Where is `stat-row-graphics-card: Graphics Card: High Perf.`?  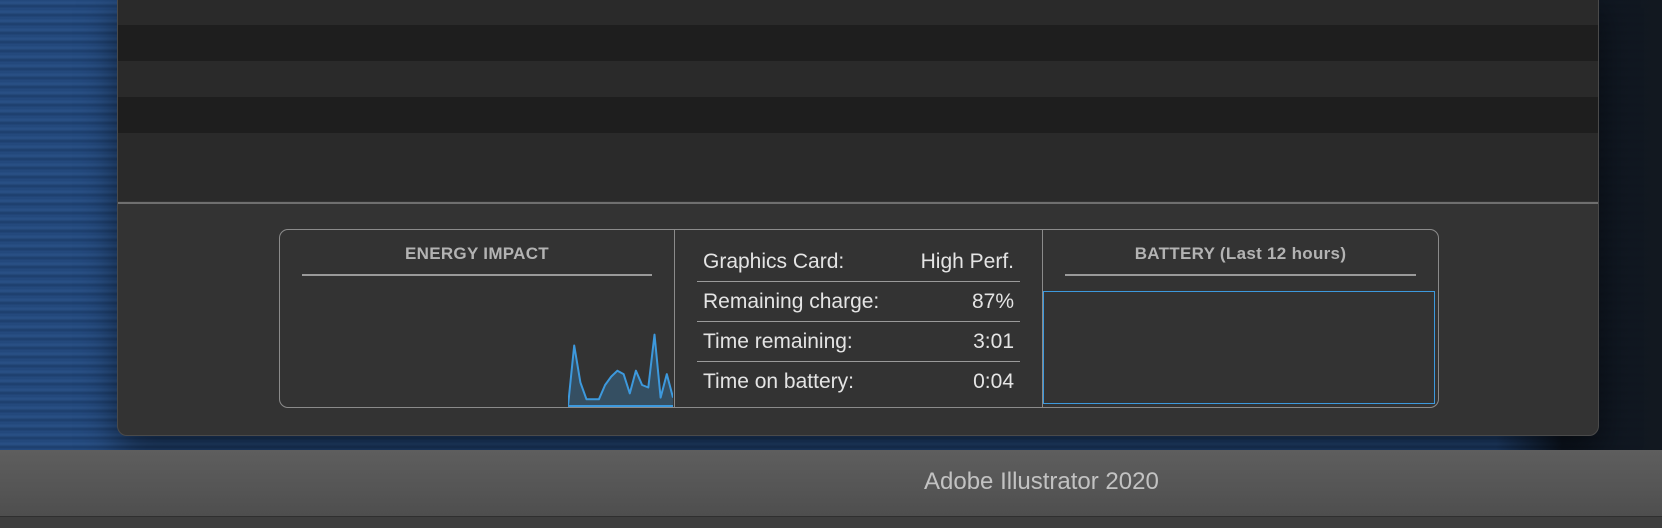 stat-row-graphics-card: Graphics Card: High Perf. is located at coordinates (858, 262).